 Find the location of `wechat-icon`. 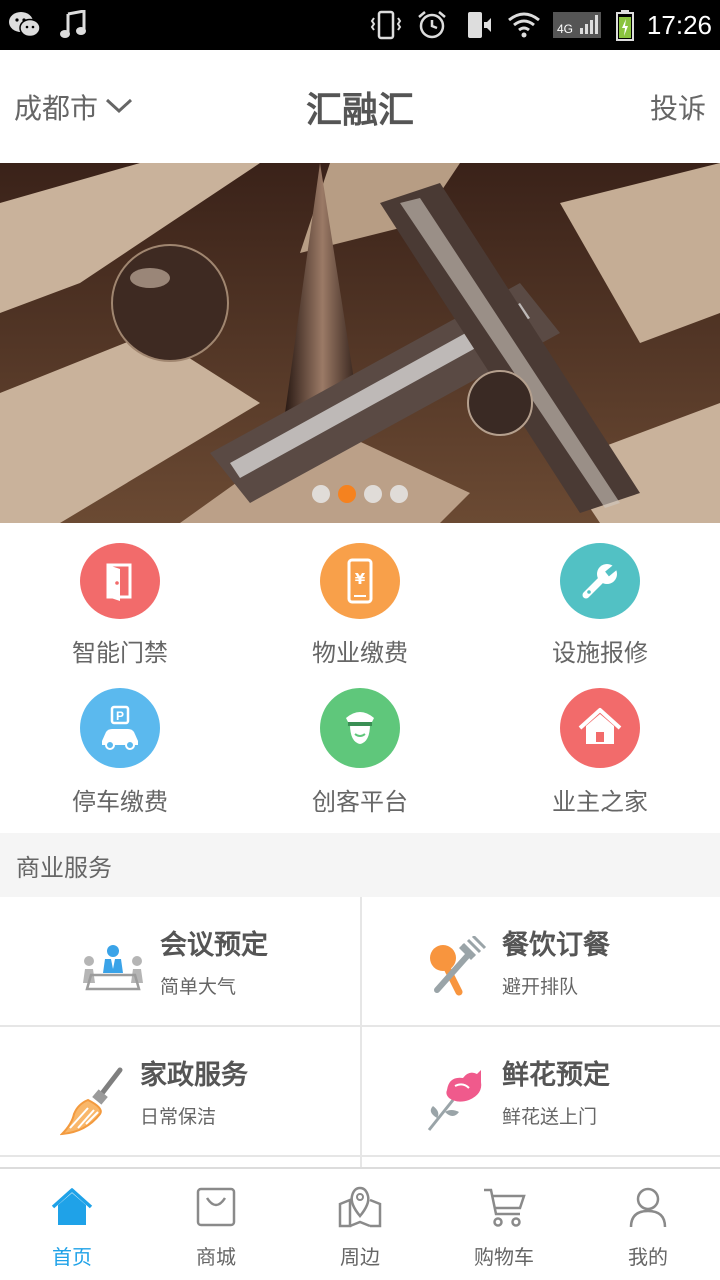

wechat-icon is located at coordinates (25, 25).